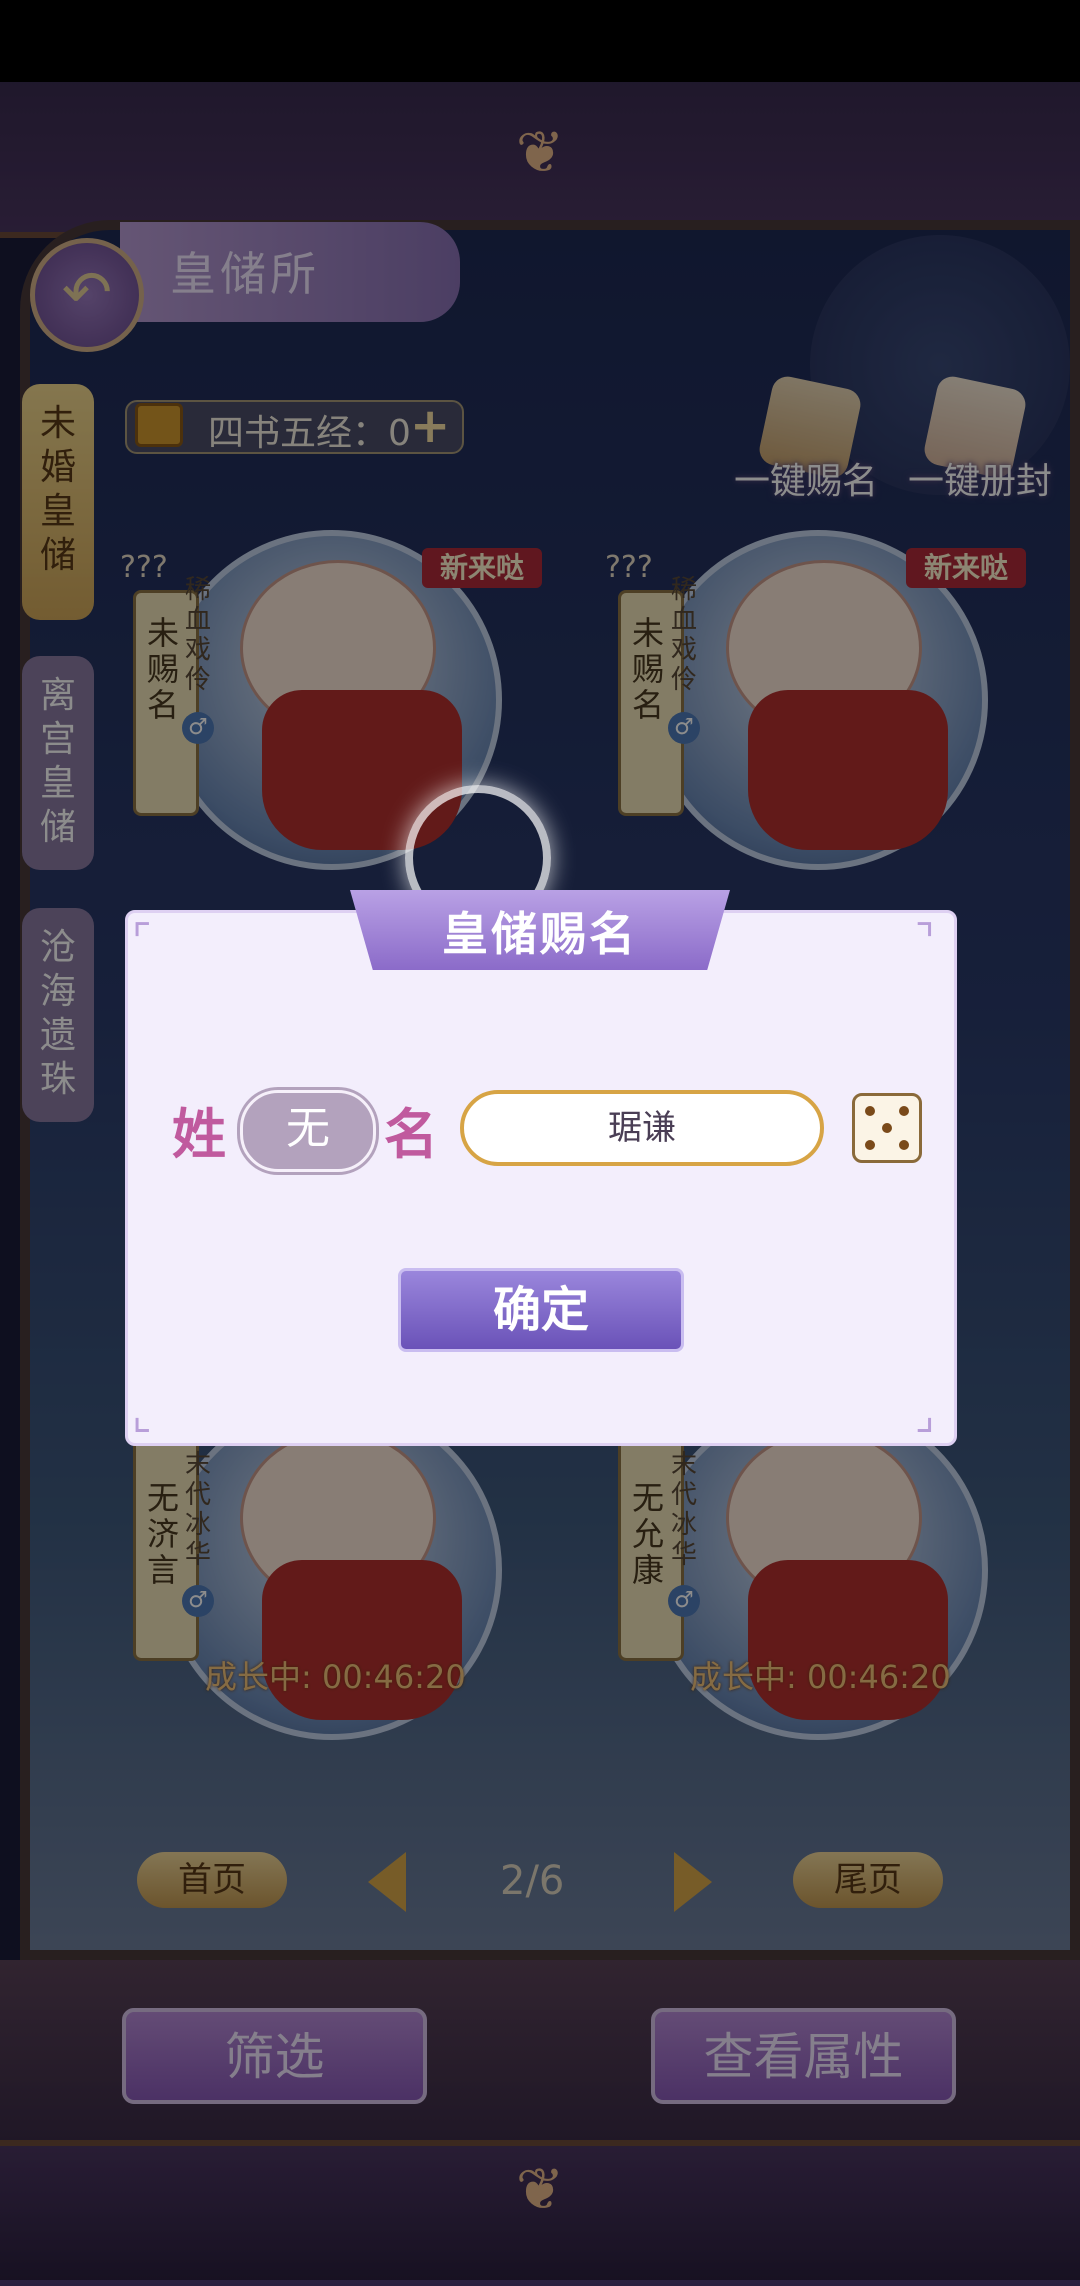 The width and height of the screenshot is (1080, 2286). What do you see at coordinates (925, 1414) in the screenshot?
I see `corner-ornament-icon: ⌟` at bounding box center [925, 1414].